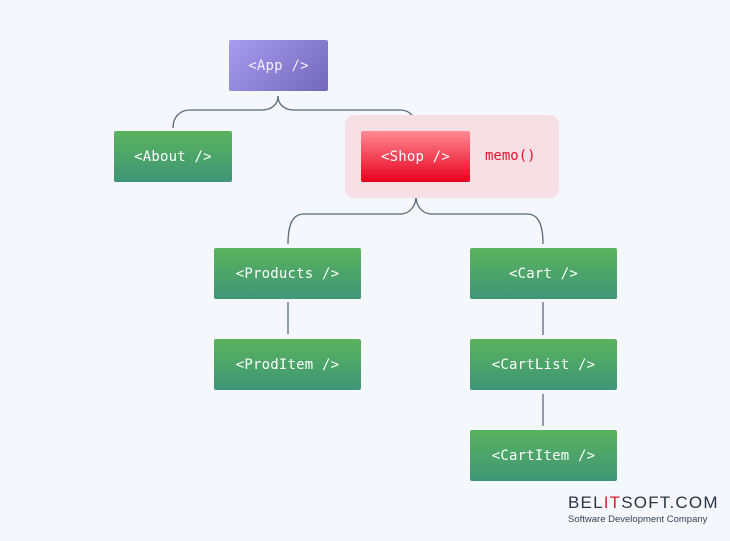  What do you see at coordinates (510, 156) in the screenshot?
I see `memo-label: memo()` at bounding box center [510, 156].